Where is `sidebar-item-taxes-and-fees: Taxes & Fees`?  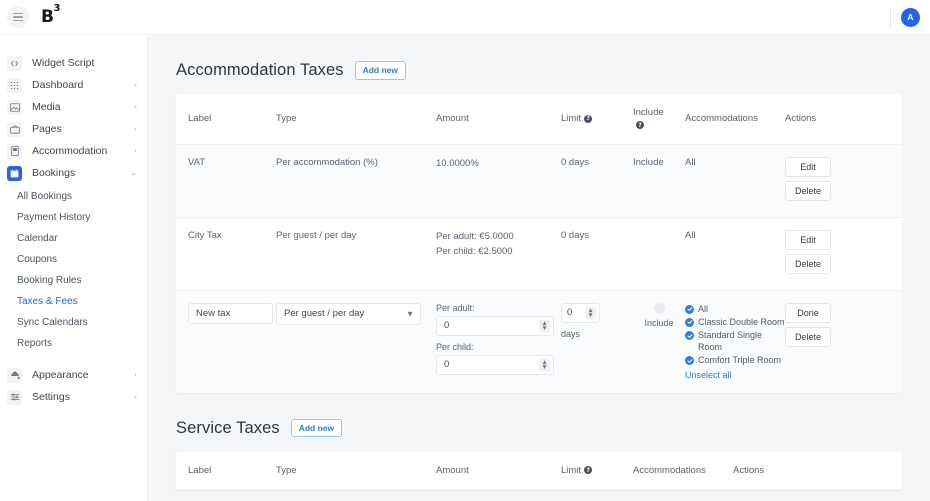
sidebar-item-taxes-and-fees: Taxes & Fees is located at coordinates (73, 301).